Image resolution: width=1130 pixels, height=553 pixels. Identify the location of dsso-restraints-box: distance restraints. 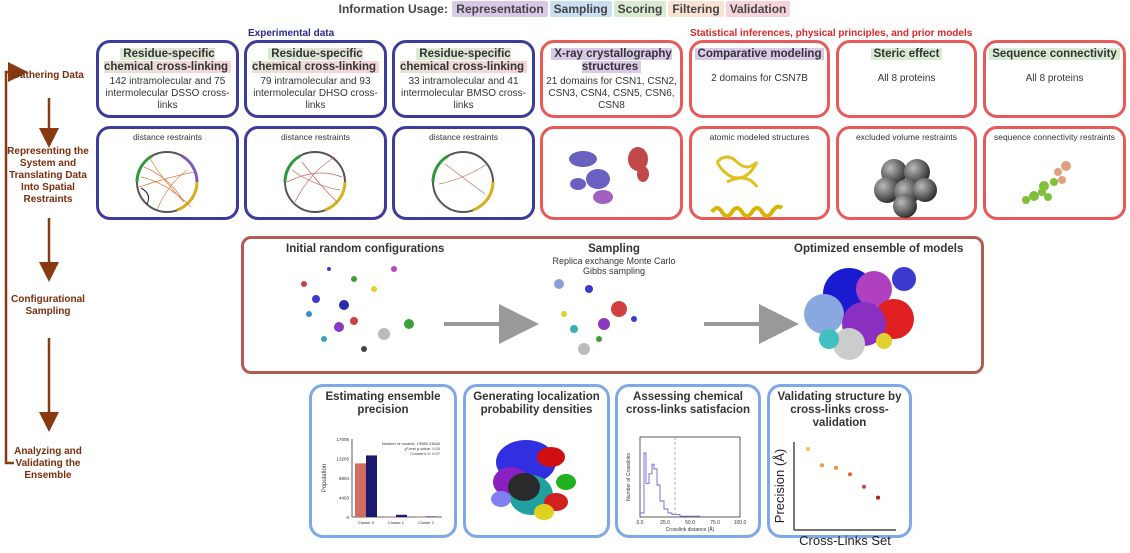
(167, 173).